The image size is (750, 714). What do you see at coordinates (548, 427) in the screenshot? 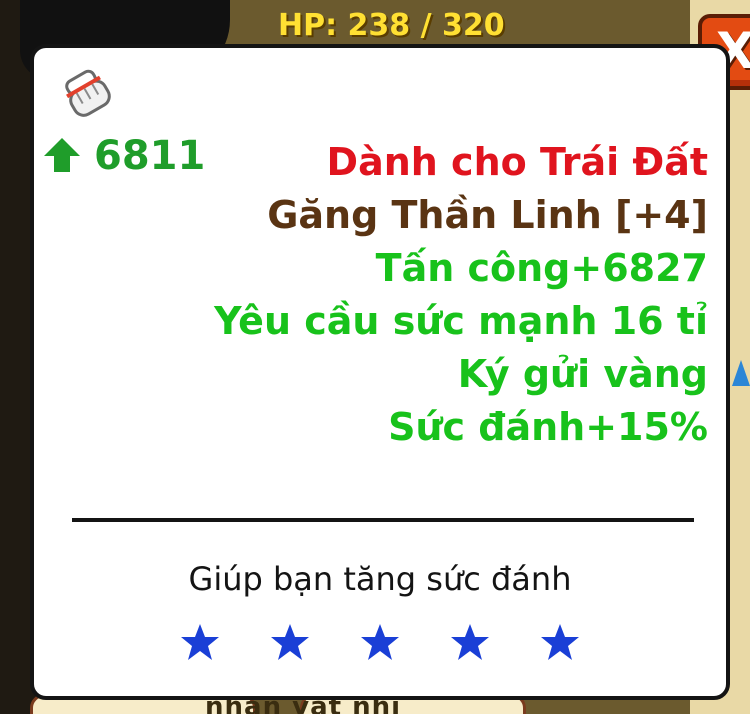
I see `damage-bonus: Sức đánh+15%` at bounding box center [548, 427].